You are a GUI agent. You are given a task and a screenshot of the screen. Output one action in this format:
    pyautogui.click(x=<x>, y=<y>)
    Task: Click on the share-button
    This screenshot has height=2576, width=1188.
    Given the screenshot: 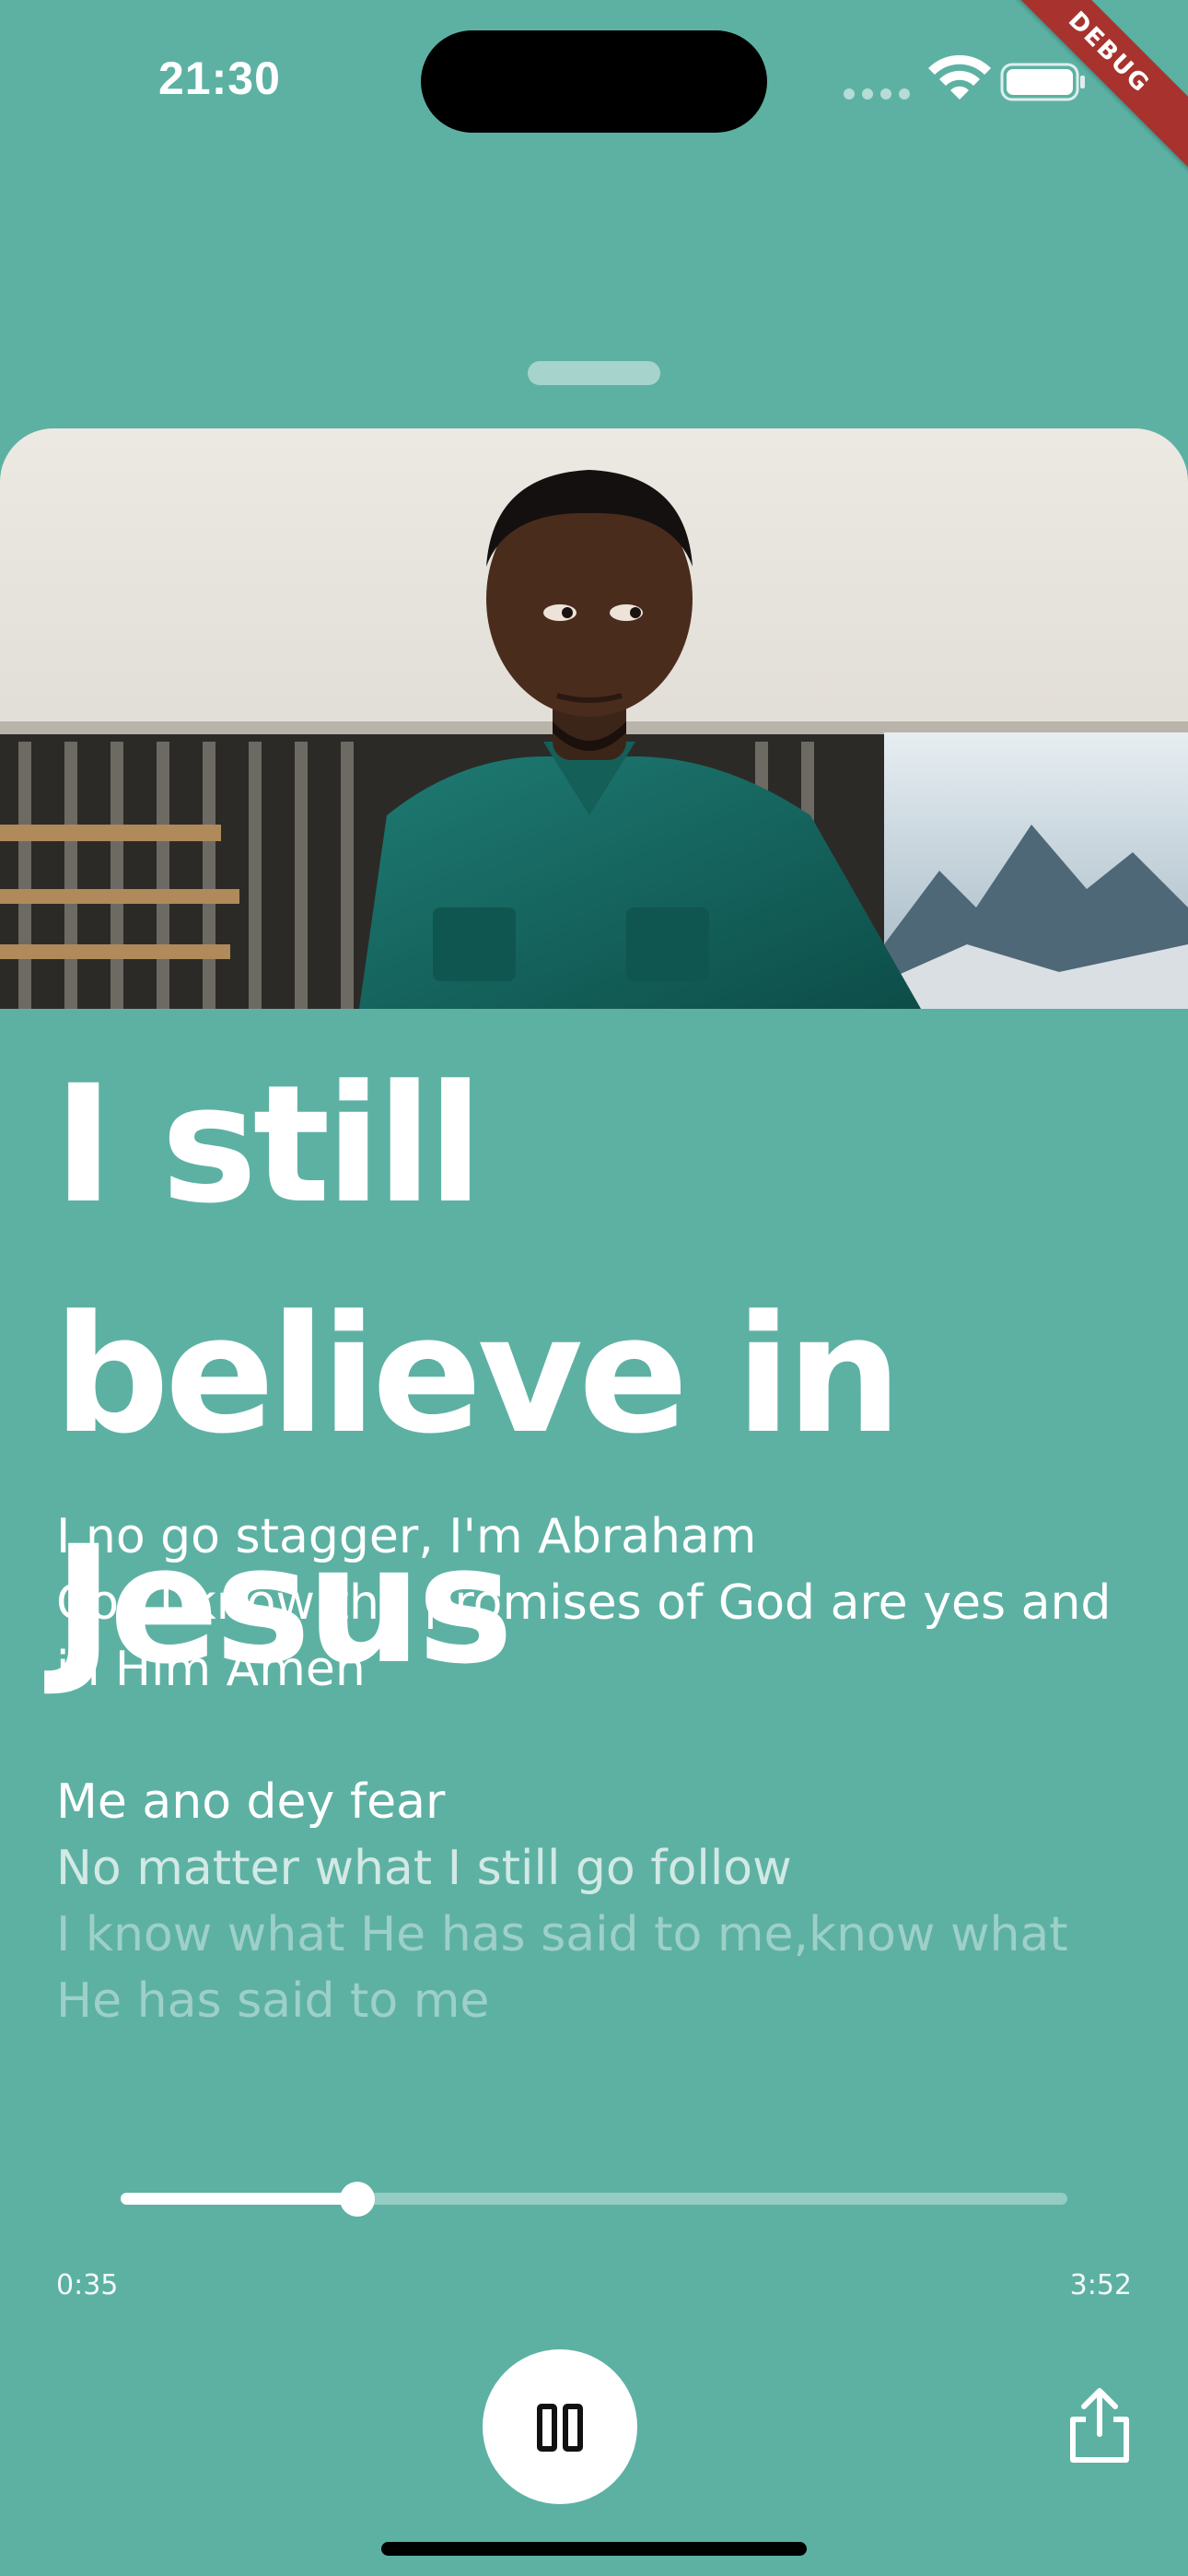 What is the action you would take?
    pyautogui.click(x=1100, y=2425)
    